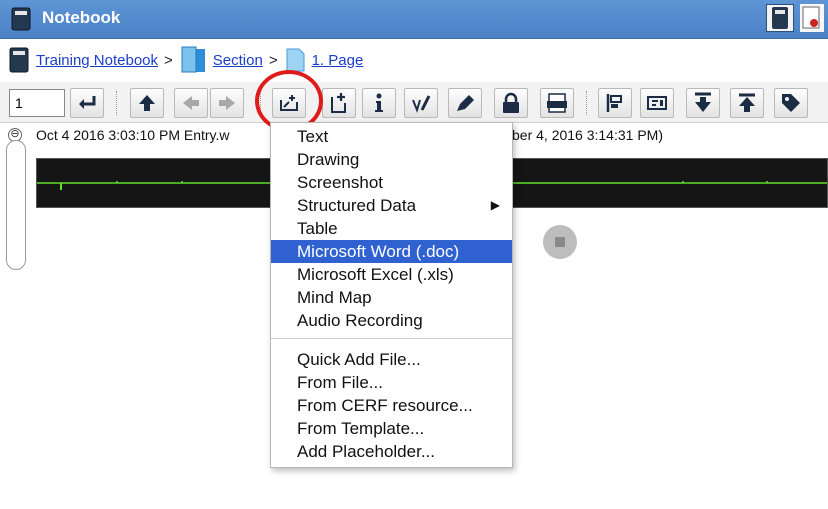 This screenshot has height=509, width=828. Describe the element at coordinates (560, 242) in the screenshot. I see `stop-recording-button` at that location.